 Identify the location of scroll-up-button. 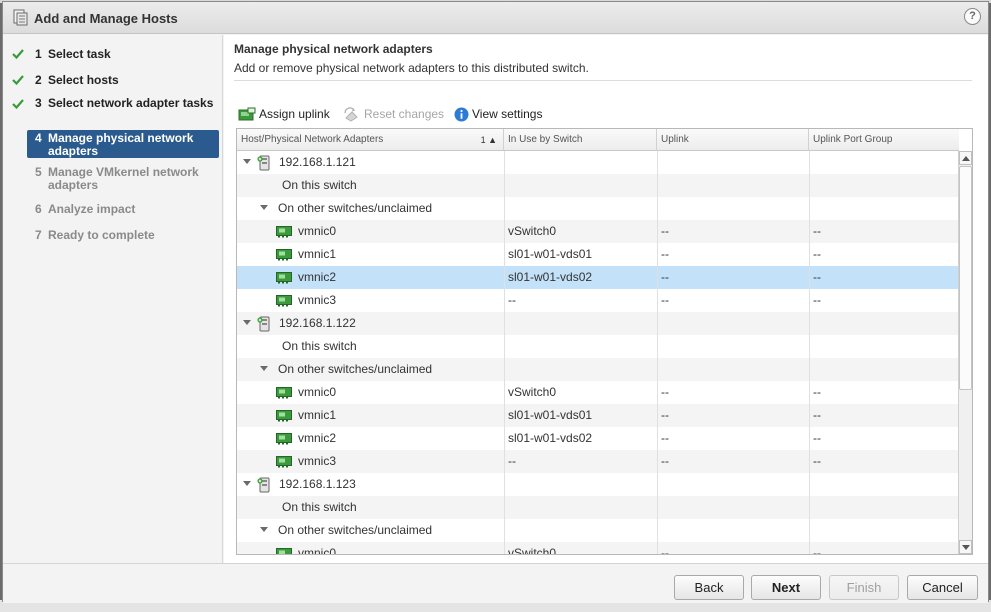
(965, 158).